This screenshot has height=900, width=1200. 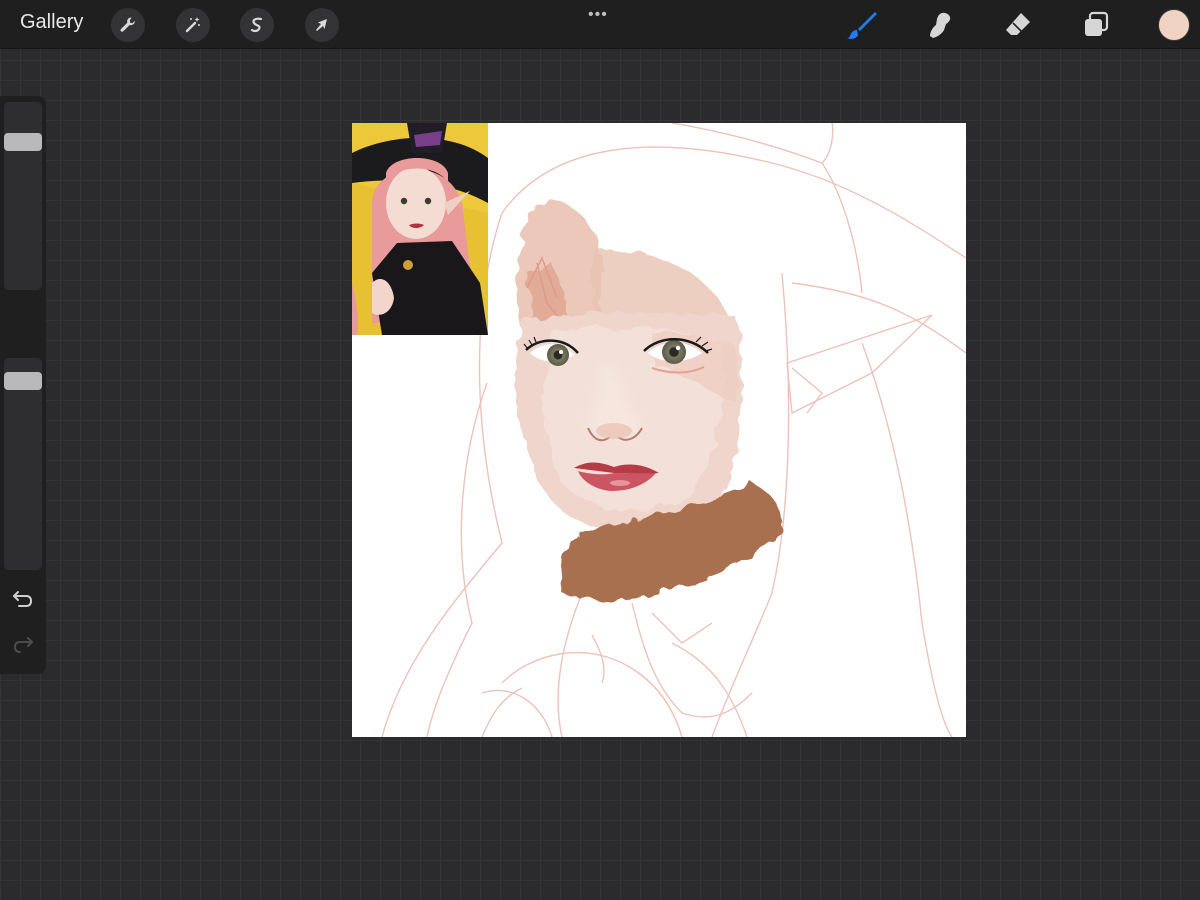 I want to click on transform-button, so click(x=322, y=25).